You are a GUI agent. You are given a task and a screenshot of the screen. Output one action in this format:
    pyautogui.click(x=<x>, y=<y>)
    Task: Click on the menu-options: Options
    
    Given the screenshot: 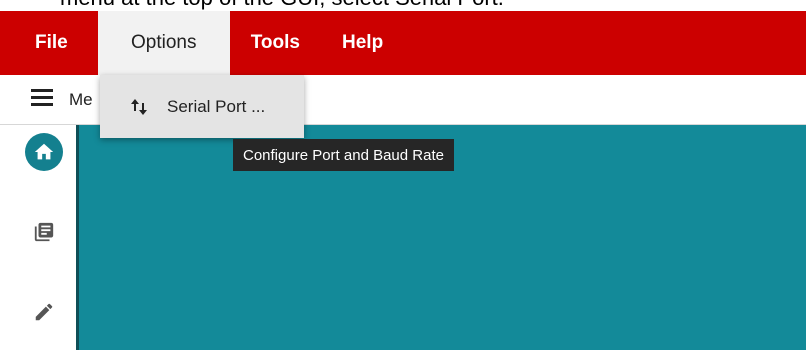 What is the action you would take?
    pyautogui.click(x=163, y=43)
    